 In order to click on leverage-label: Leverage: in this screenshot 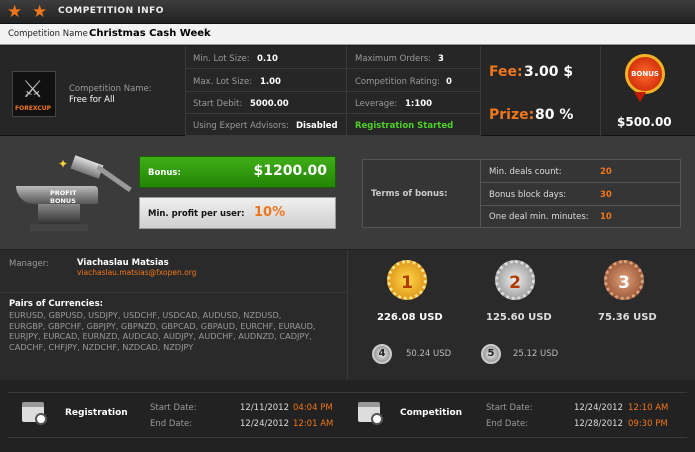, I will do `click(376, 104)`.